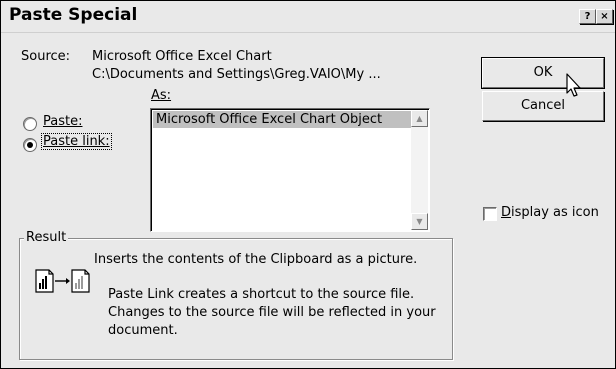 Image resolution: width=616 pixels, height=369 pixels. I want to click on scroll-down-arrow-icon: ▼, so click(419, 221).